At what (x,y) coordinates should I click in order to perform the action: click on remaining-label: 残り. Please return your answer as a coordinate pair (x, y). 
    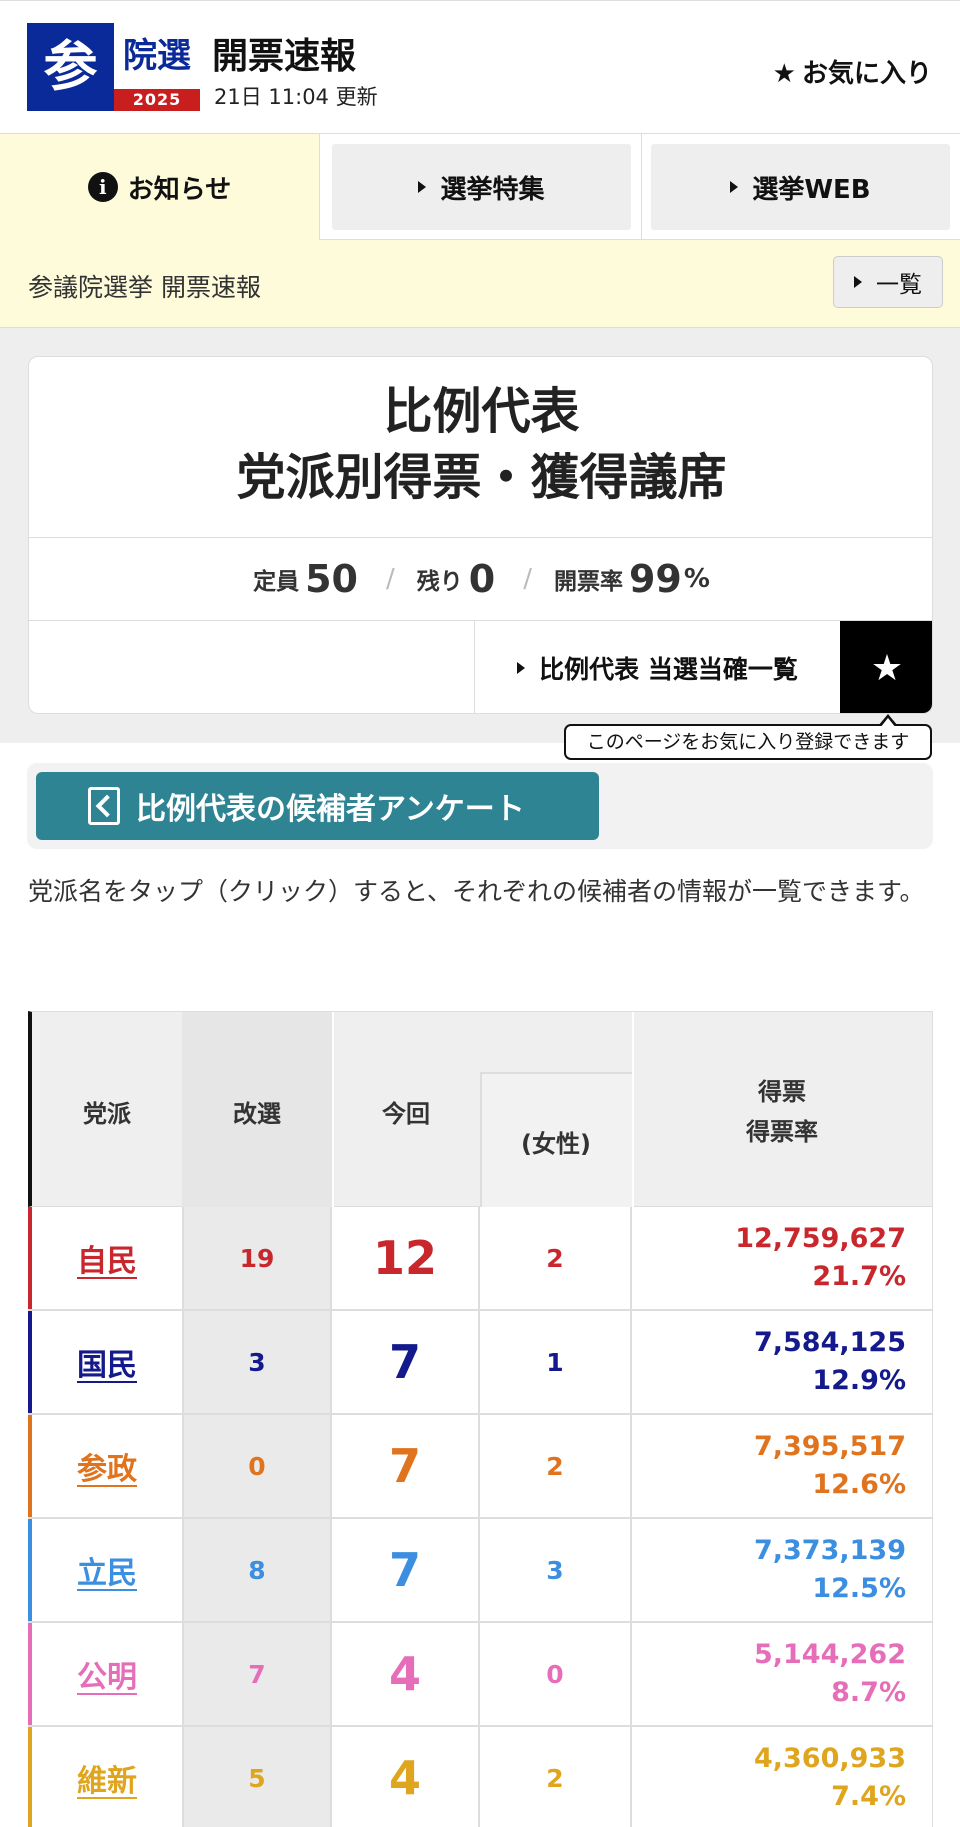
    Looking at the image, I should click on (439, 582).